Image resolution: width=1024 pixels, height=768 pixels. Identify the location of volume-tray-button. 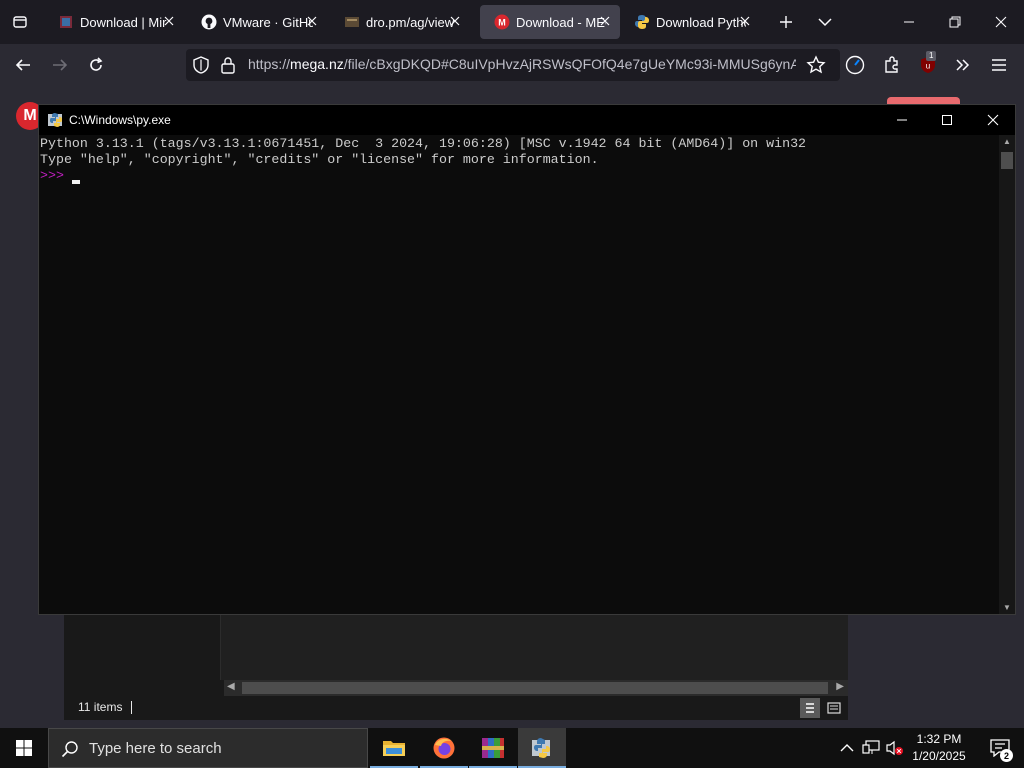
(895, 748).